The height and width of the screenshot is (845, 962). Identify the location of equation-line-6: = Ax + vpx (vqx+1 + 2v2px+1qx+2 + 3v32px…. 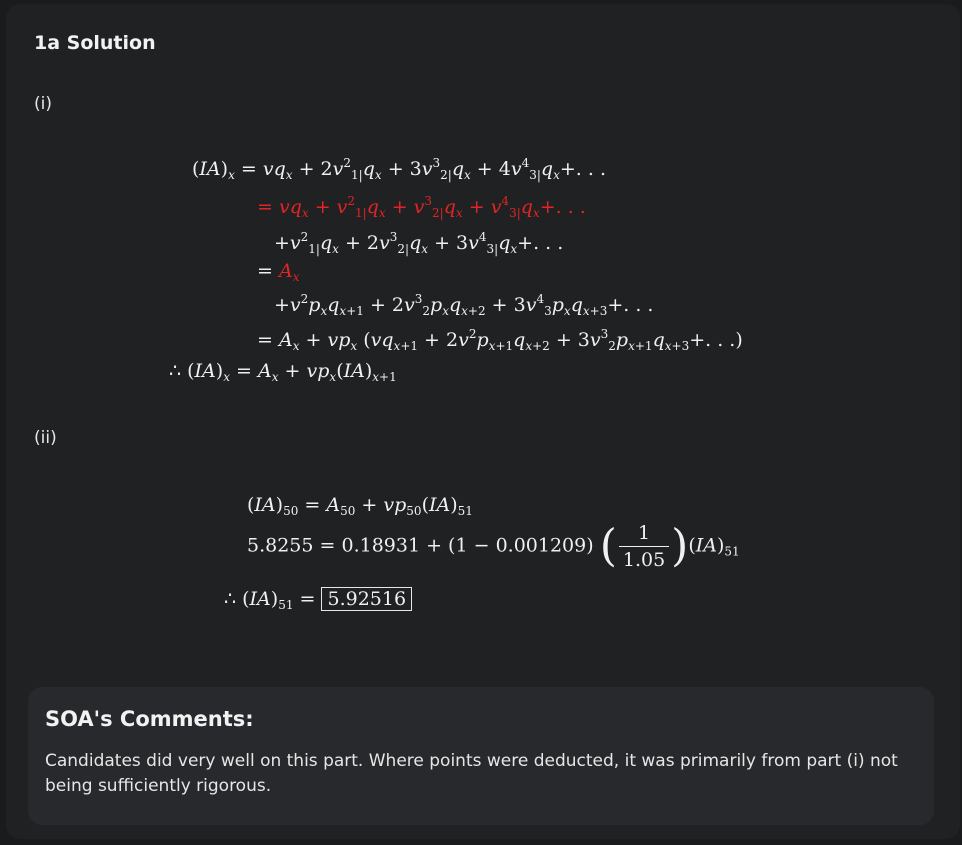
(500, 340).